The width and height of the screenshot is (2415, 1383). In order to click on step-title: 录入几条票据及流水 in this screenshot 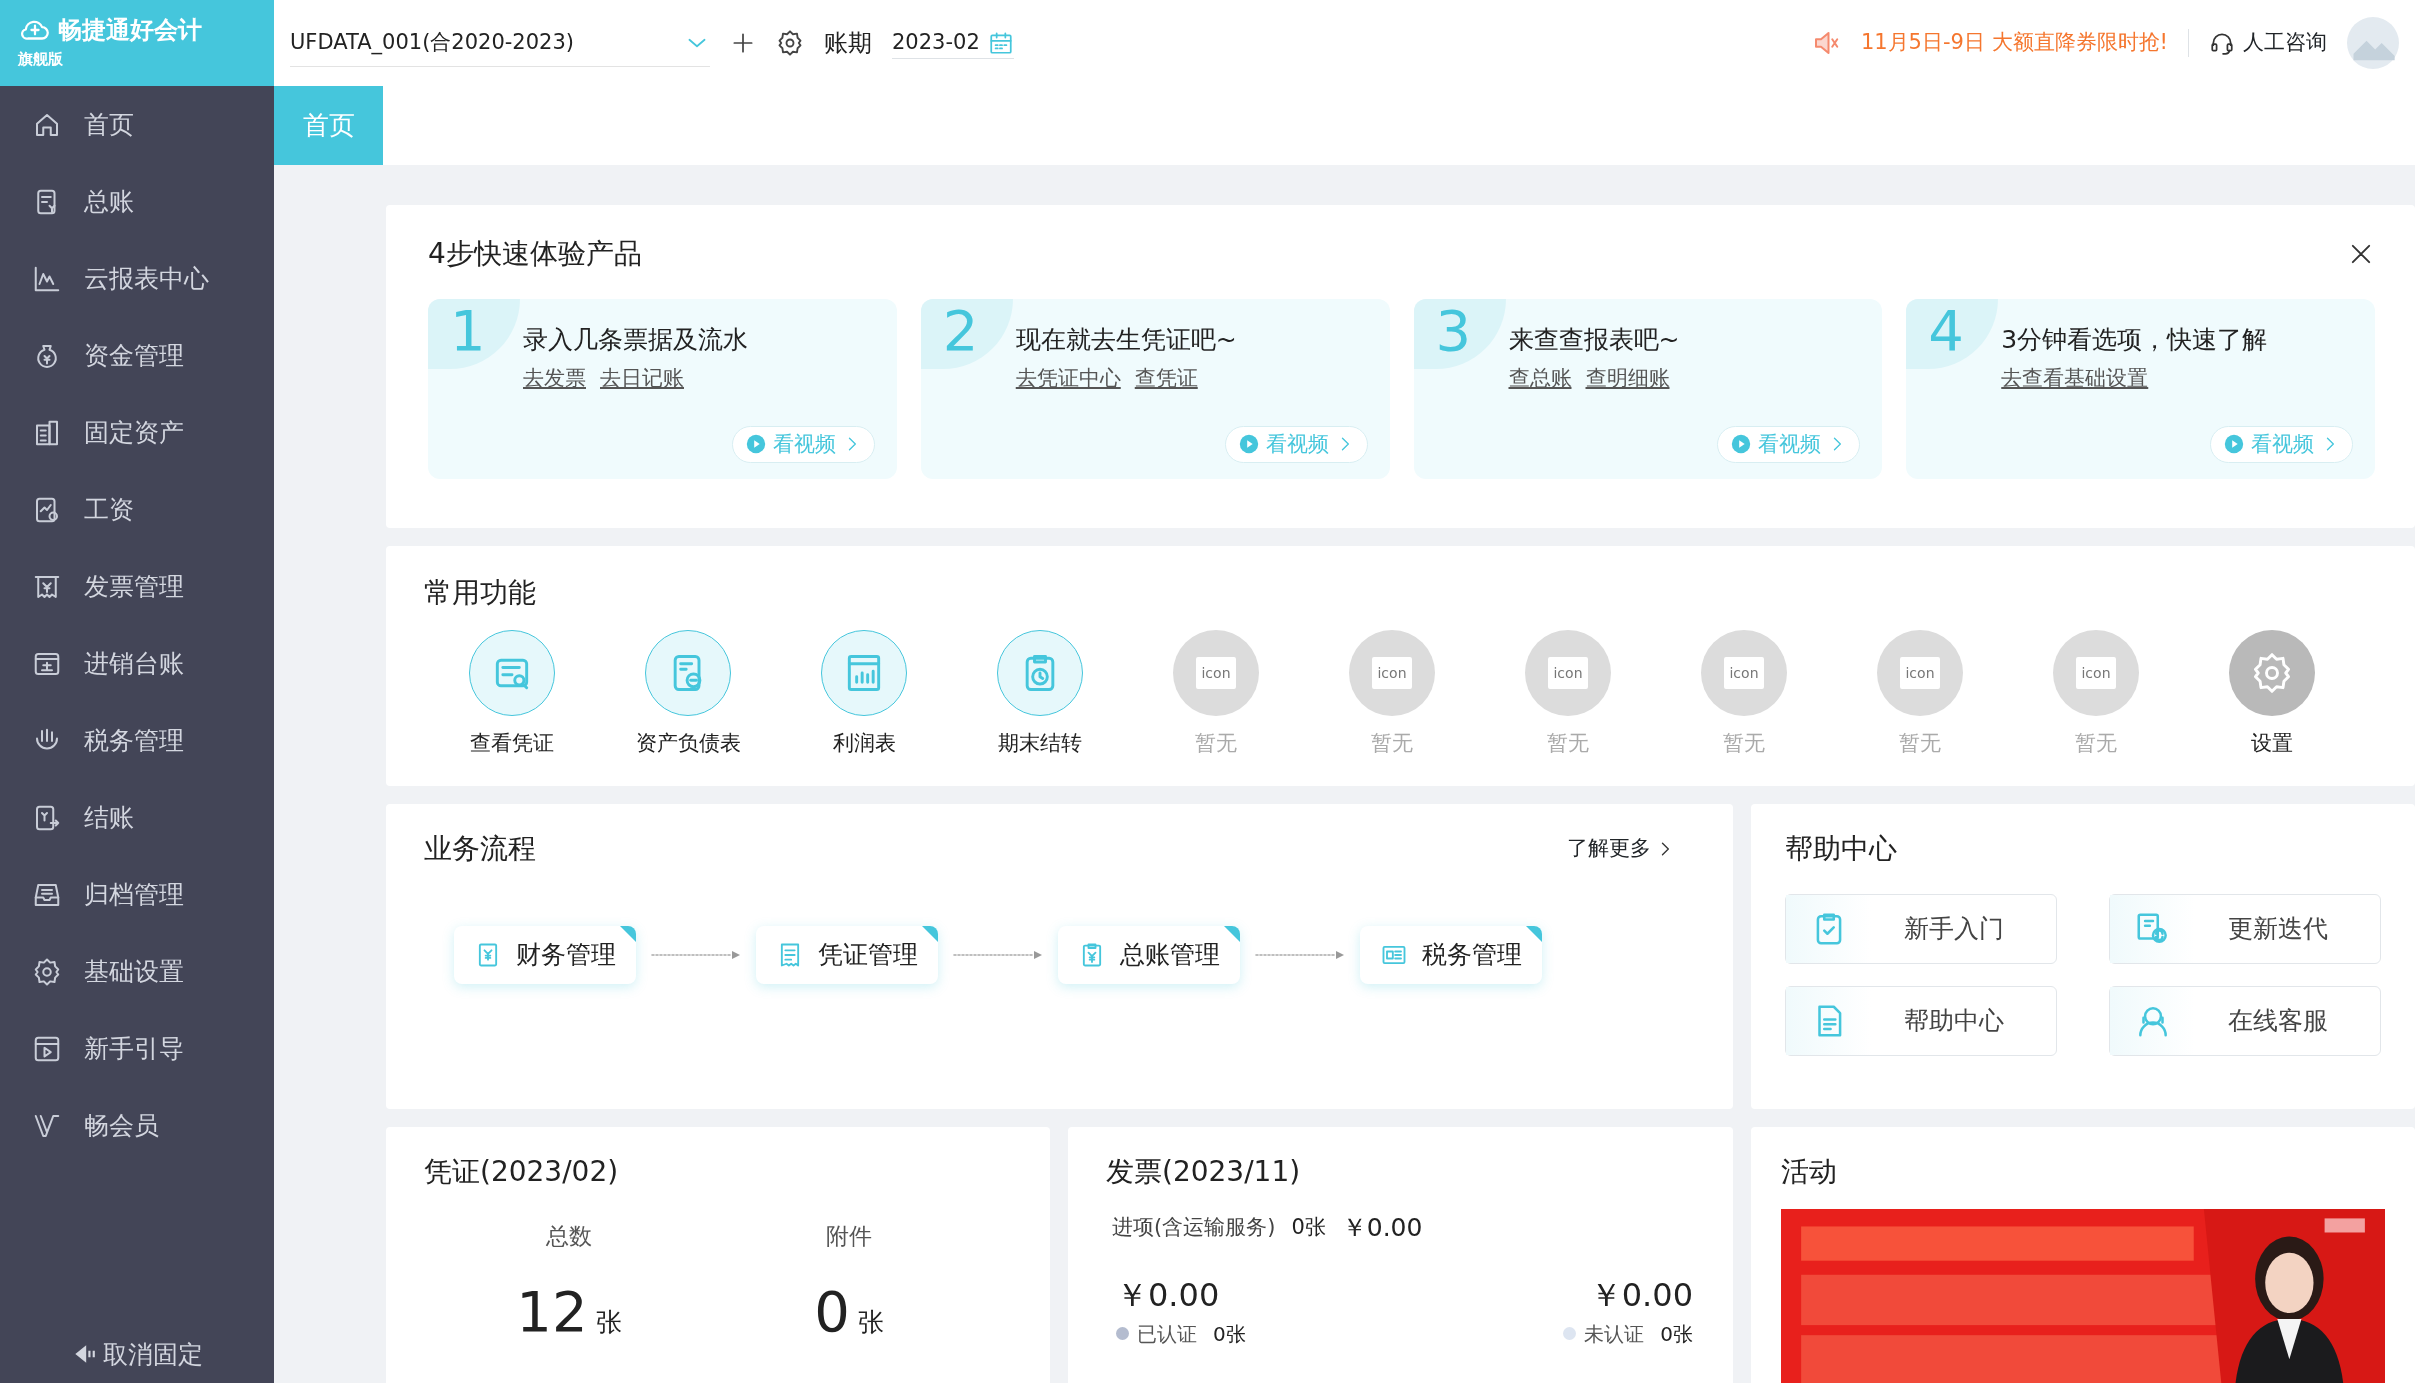, I will do `click(636, 340)`.